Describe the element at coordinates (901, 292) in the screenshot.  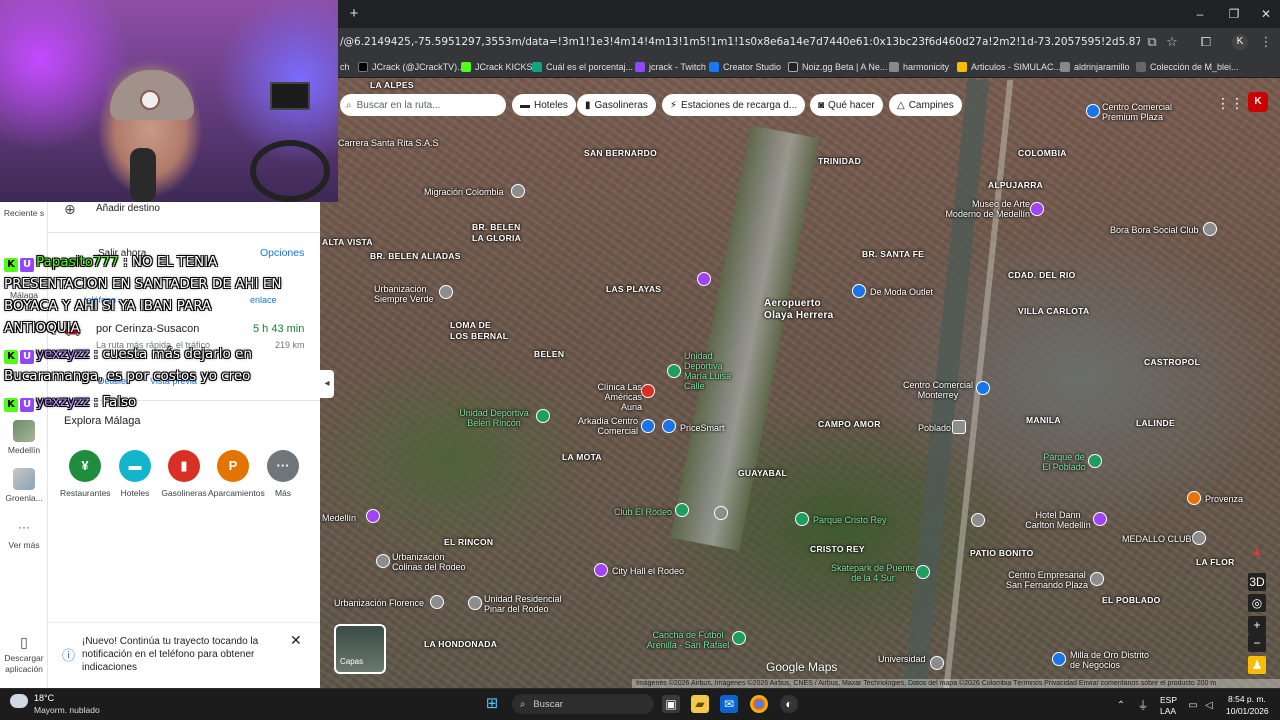
I see `place-label: De Moda Outlet` at that location.